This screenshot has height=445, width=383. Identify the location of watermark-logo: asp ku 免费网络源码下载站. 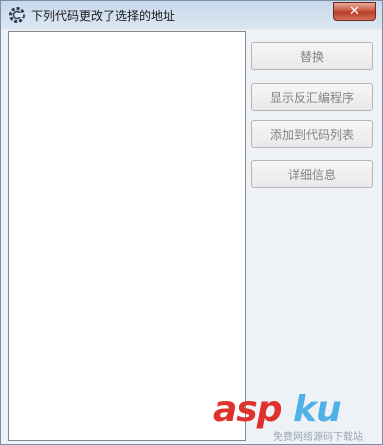
(298, 416).